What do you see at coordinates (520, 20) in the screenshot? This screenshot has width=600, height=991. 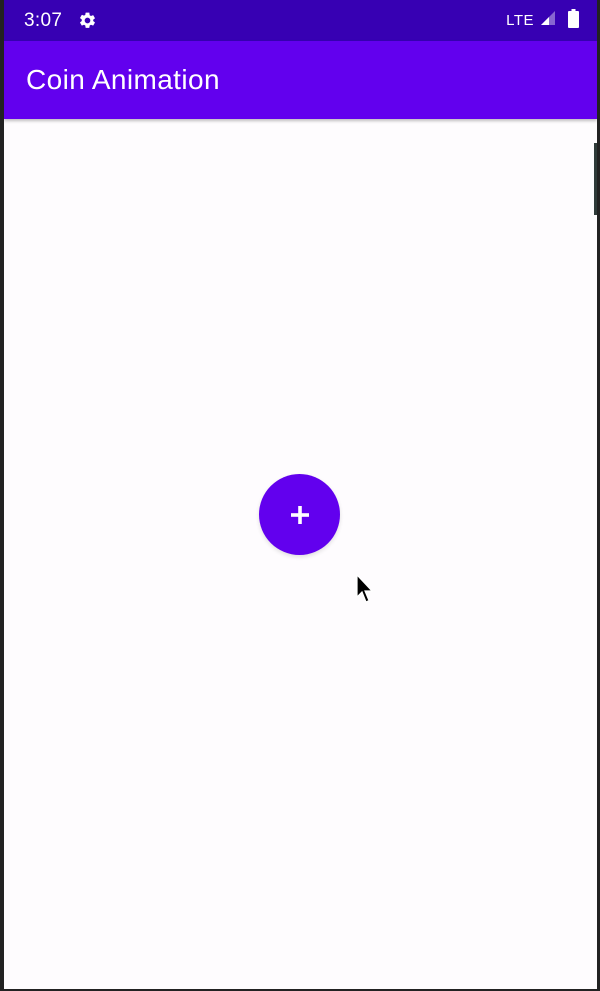 I see `network-type-label: LTE` at bounding box center [520, 20].